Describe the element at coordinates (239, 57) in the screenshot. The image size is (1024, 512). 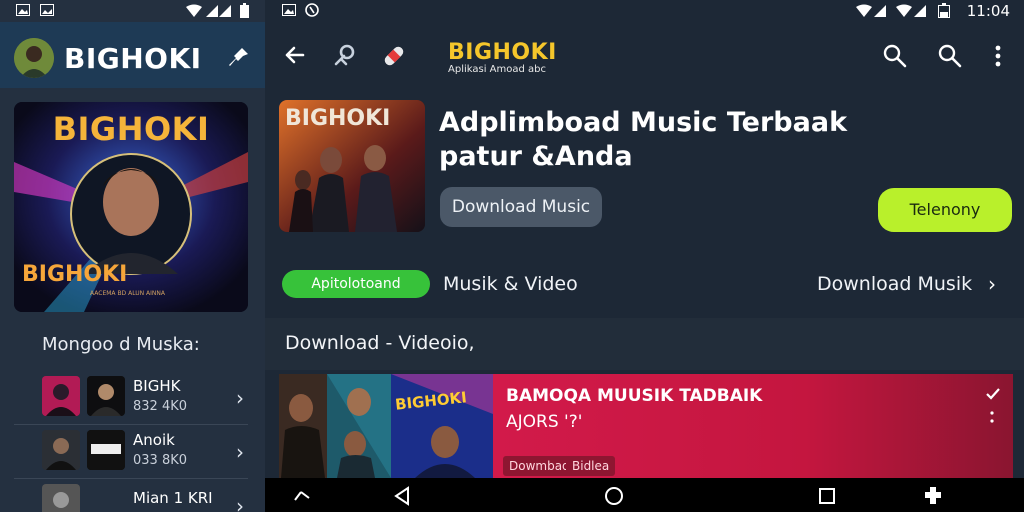
I see `pin-icon` at that location.